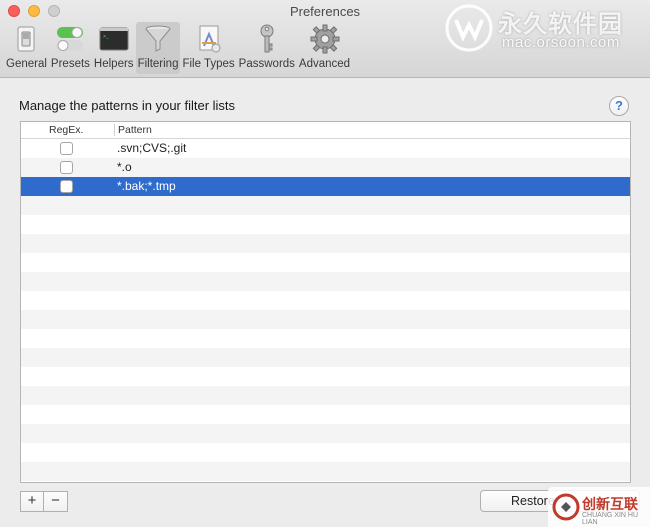  What do you see at coordinates (469, 28) in the screenshot?
I see `watermark-logo-icon` at bounding box center [469, 28].